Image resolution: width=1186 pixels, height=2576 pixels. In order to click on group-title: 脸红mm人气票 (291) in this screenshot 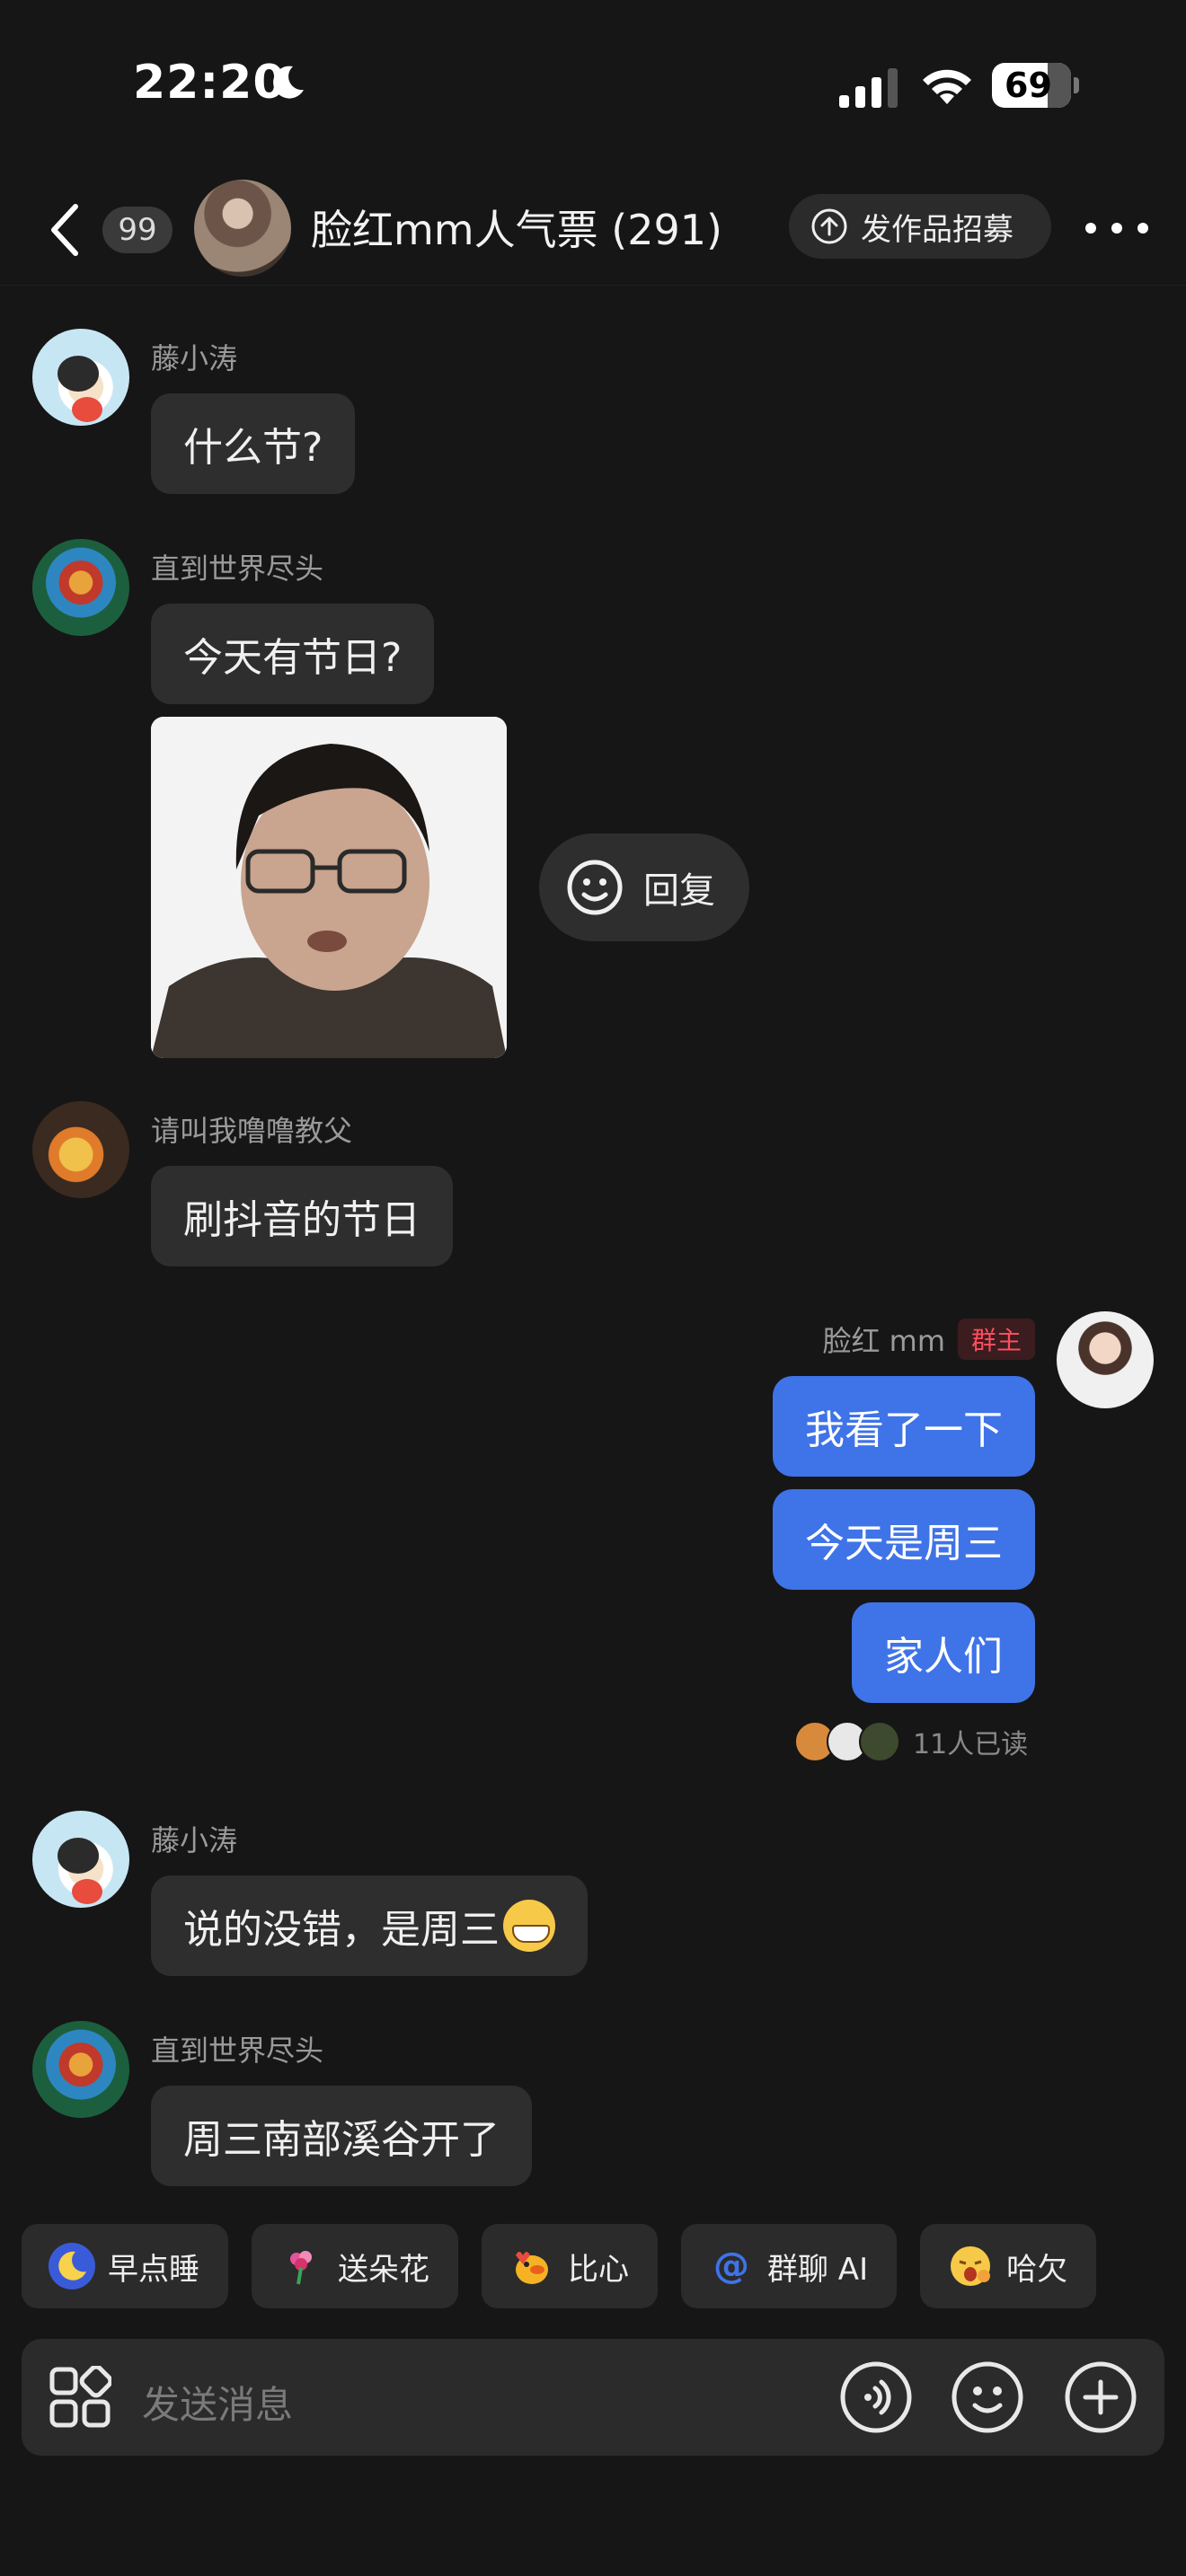, I will do `click(516, 227)`.